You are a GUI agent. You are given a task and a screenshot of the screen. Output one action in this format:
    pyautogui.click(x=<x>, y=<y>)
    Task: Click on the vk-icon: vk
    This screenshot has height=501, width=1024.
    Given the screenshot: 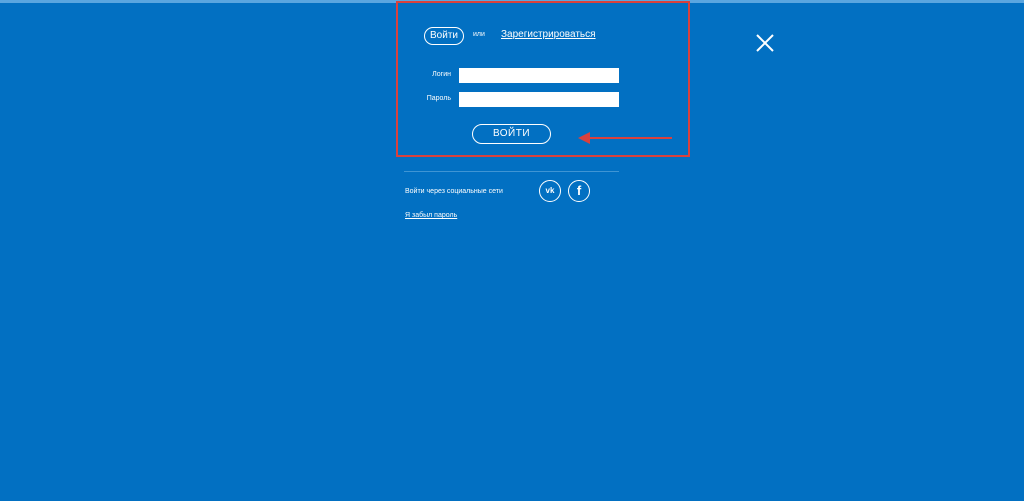 What is the action you would take?
    pyautogui.click(x=550, y=190)
    